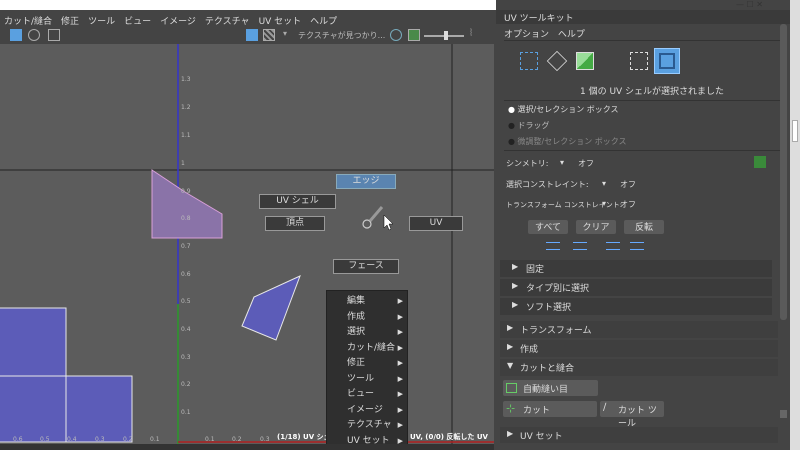 The height and width of the screenshot is (450, 800). I want to click on divider, so click(644, 150).